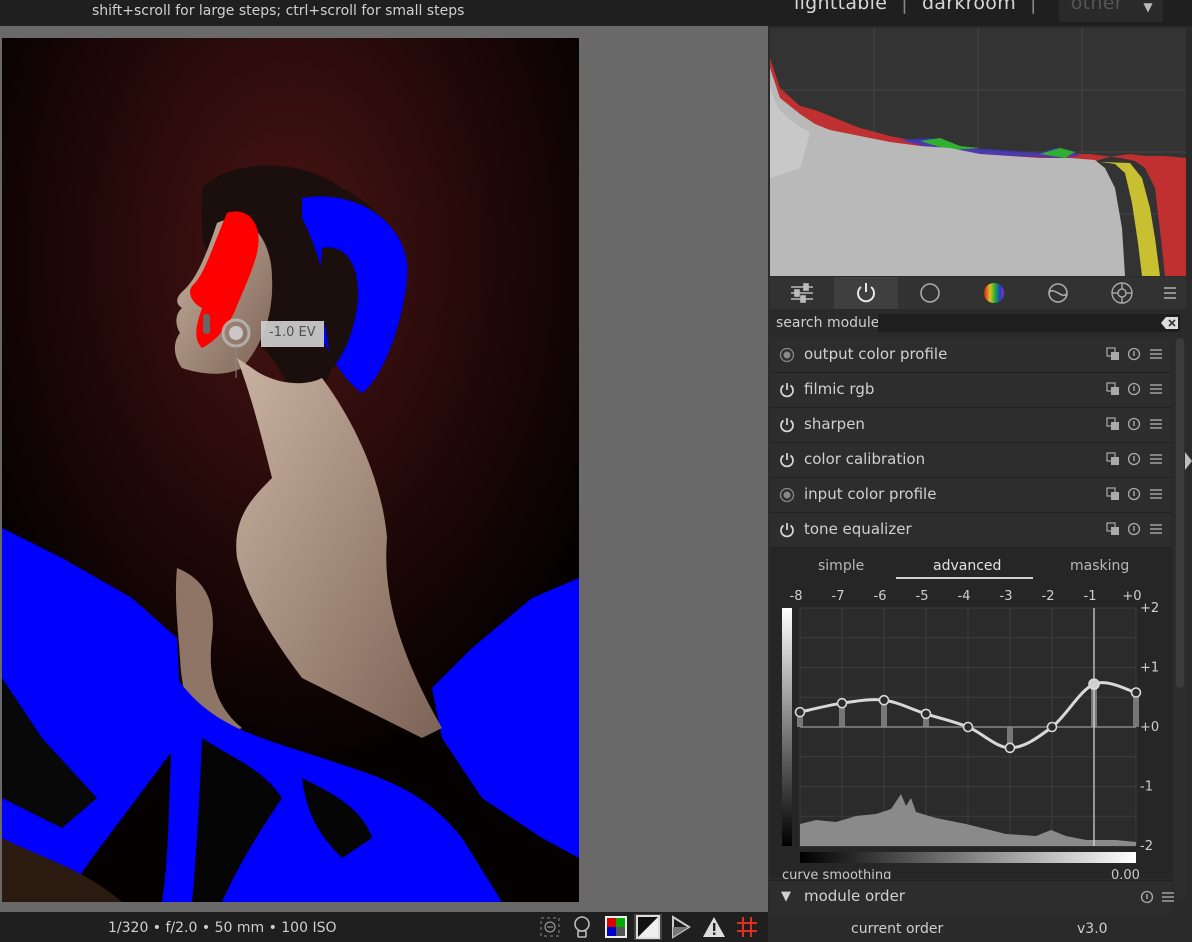 This screenshot has height=942, width=1192. What do you see at coordinates (802, 293) in the screenshot?
I see `quick-access-icon` at bounding box center [802, 293].